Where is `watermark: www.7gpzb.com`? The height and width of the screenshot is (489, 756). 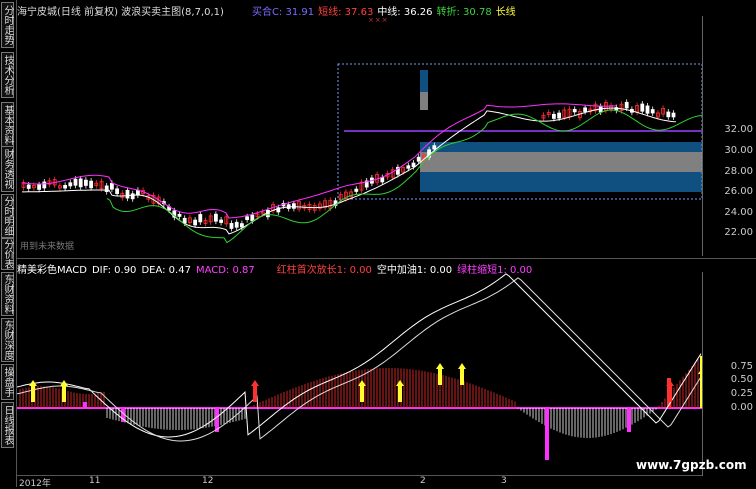 watermark: www.7gpzb.com is located at coordinates (691, 465).